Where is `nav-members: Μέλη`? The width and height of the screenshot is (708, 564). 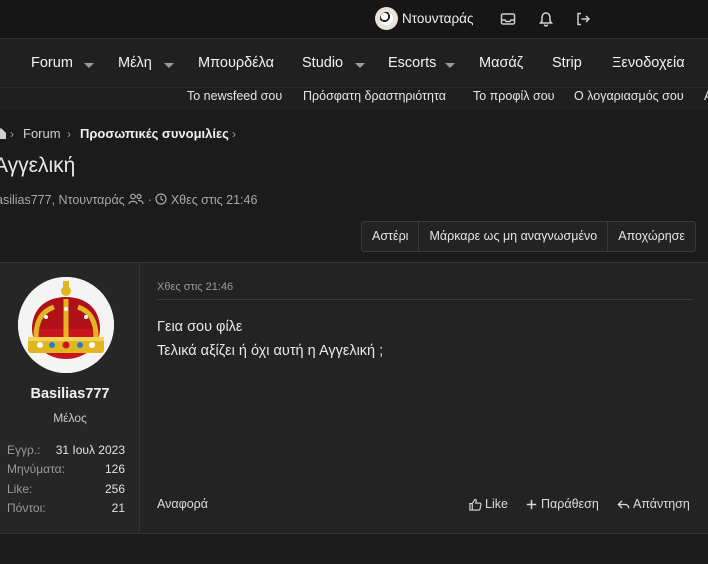 nav-members: Μέλη is located at coordinates (135, 63).